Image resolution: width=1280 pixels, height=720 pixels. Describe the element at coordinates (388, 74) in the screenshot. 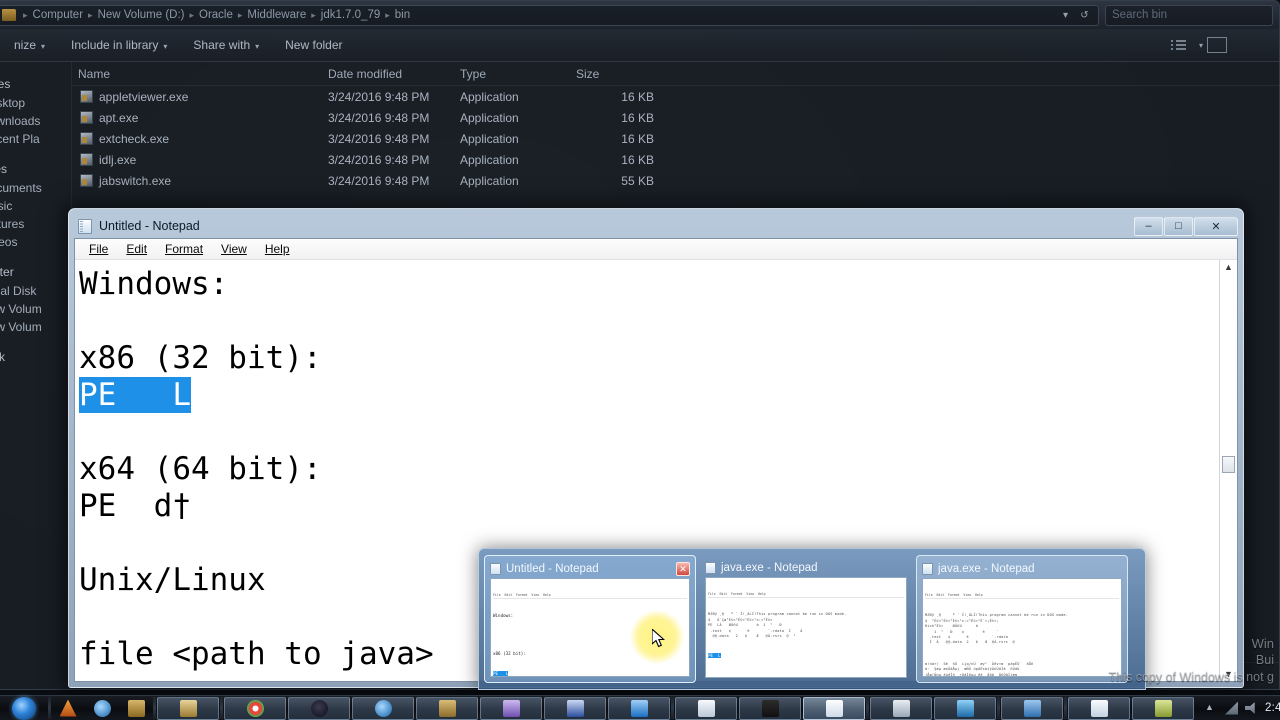

I see `column-header-date-modified: Date modified` at that location.